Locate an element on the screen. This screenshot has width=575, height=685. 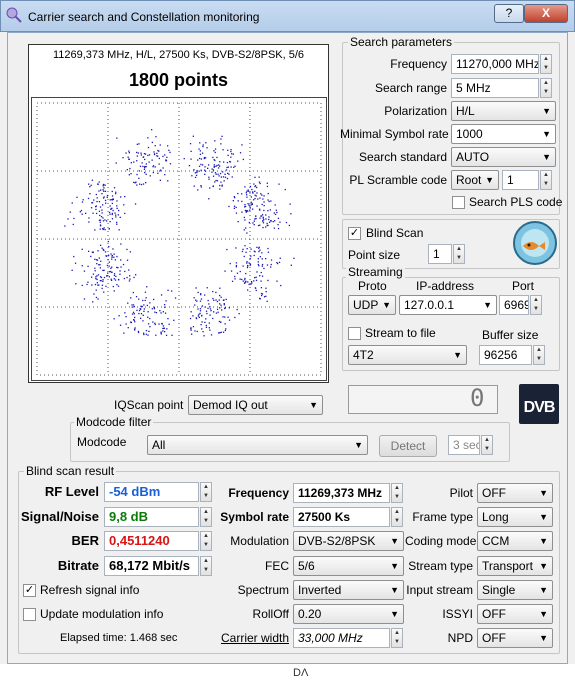
search-range-input: 5 MHz is located at coordinates (495, 88).